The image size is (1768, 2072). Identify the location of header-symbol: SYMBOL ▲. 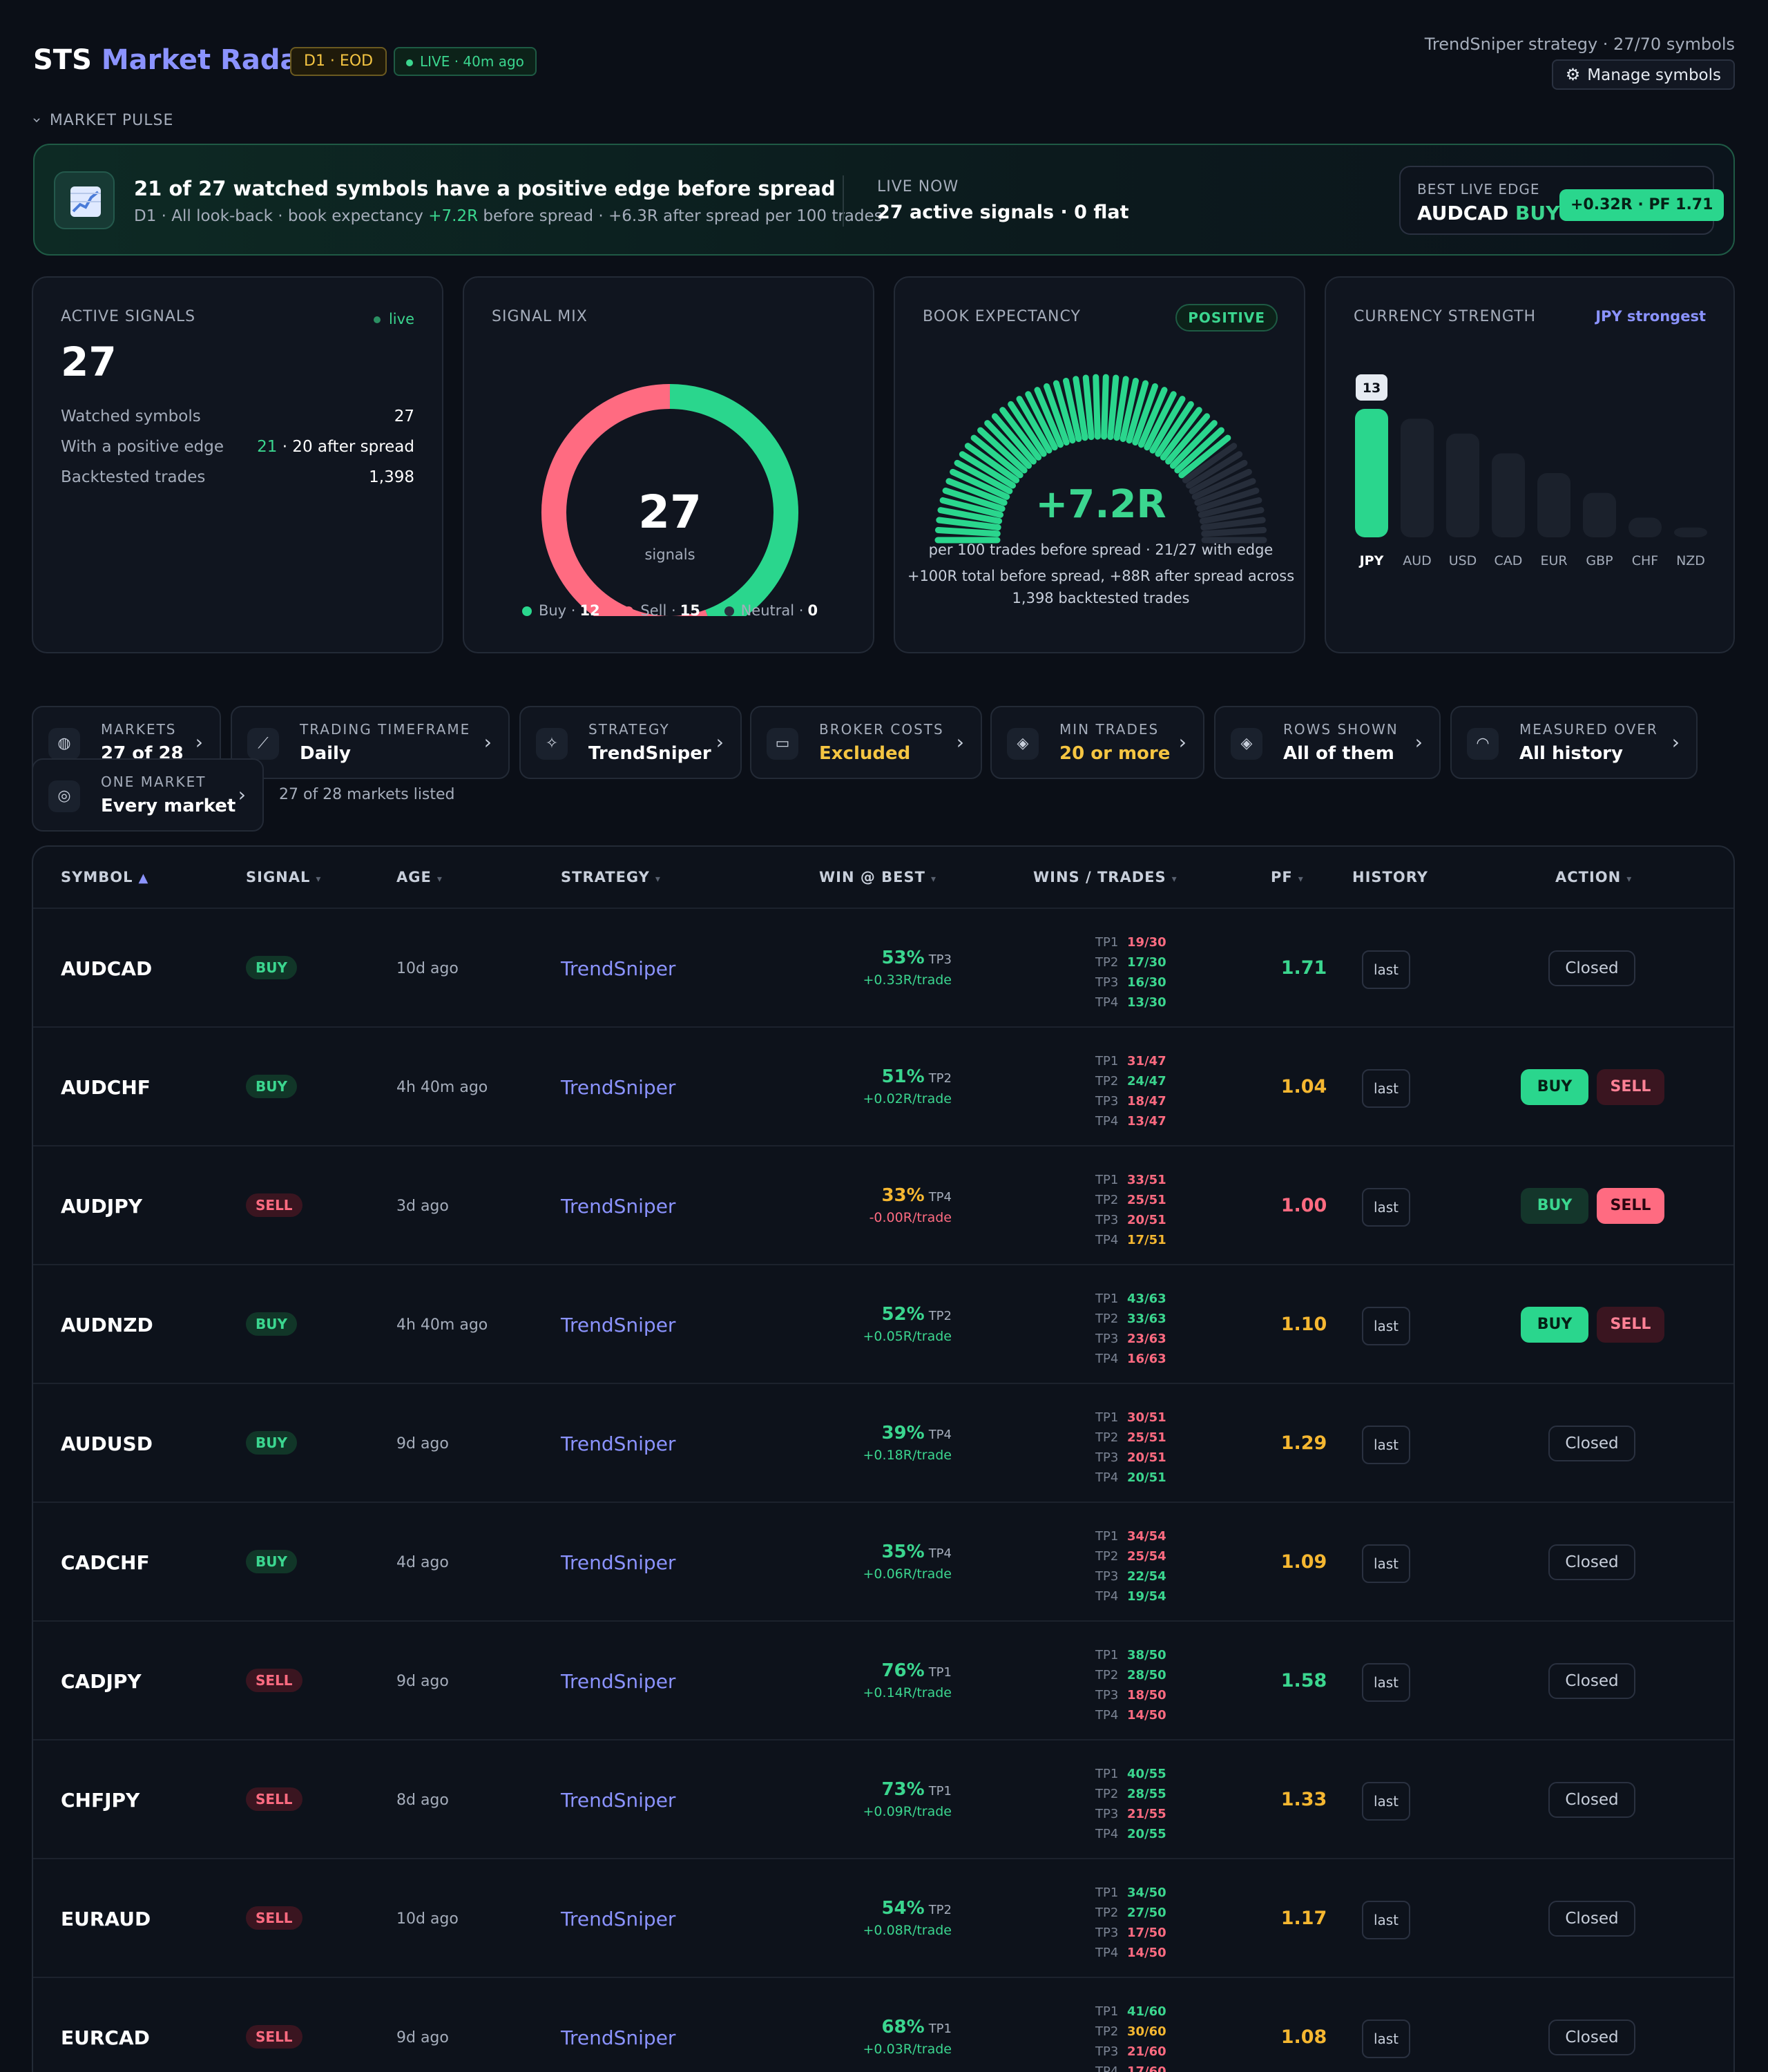
(105, 877).